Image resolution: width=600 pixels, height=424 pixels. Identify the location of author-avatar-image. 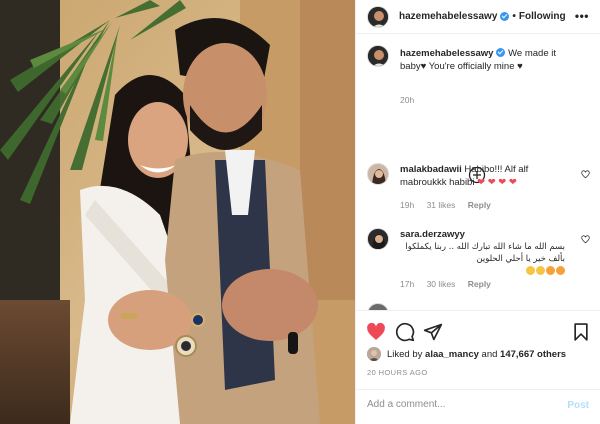
(378, 16).